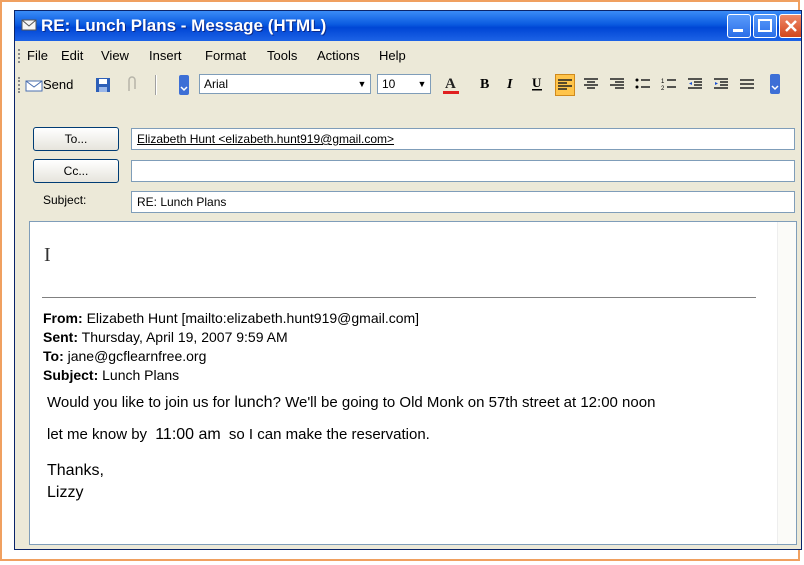 The width and height of the screenshot is (804, 565). Describe the element at coordinates (20, 56) in the screenshot. I see `menubar-grip` at that location.